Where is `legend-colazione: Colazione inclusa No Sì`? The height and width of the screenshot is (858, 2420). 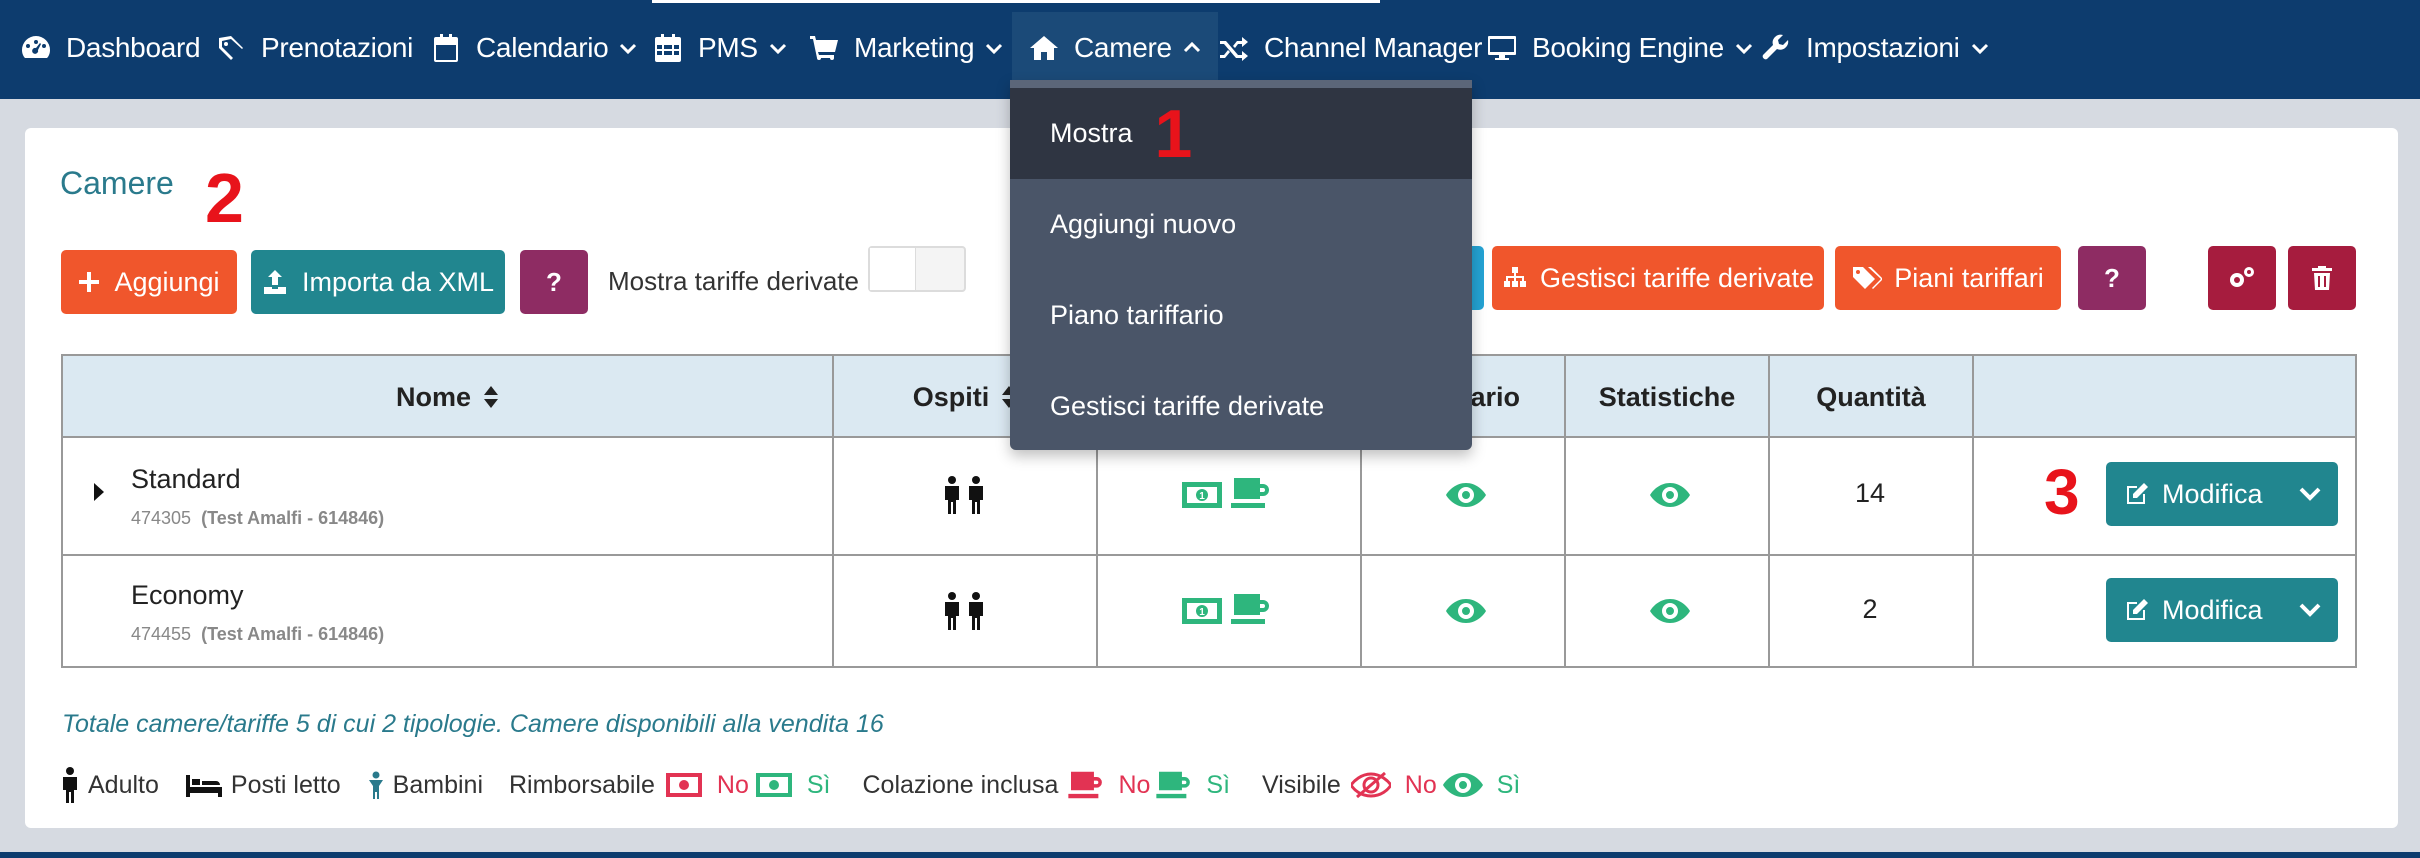
legend-colazione: Colazione inclusa No Sì is located at coordinates (1049, 785).